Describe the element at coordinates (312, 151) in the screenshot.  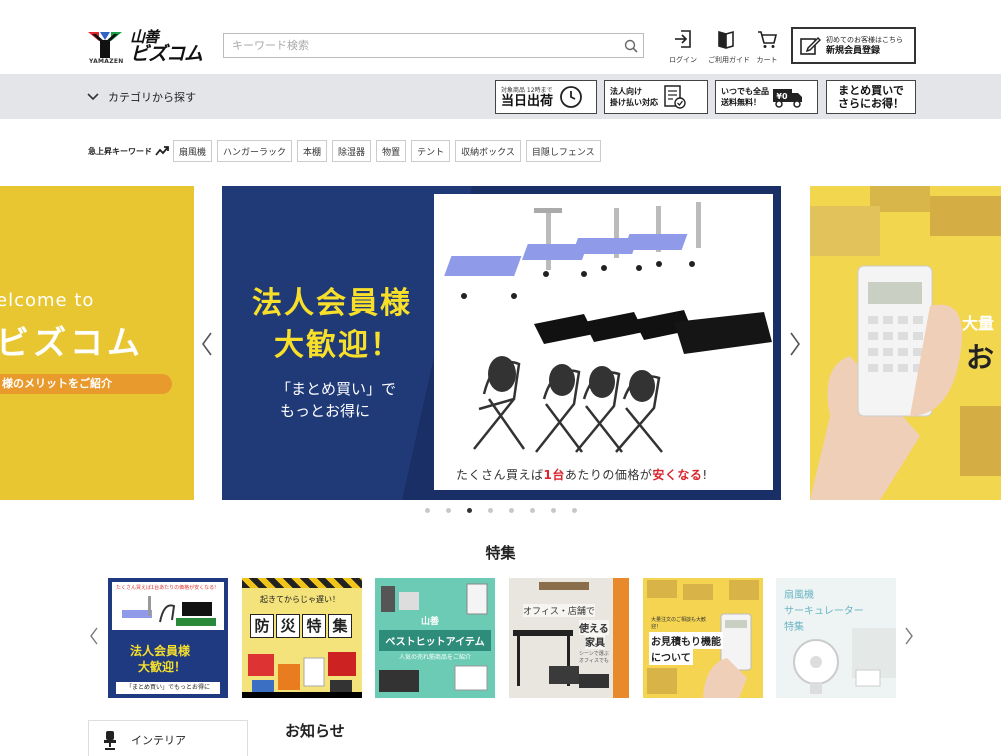
I see `keyword-tag: 本棚` at that location.